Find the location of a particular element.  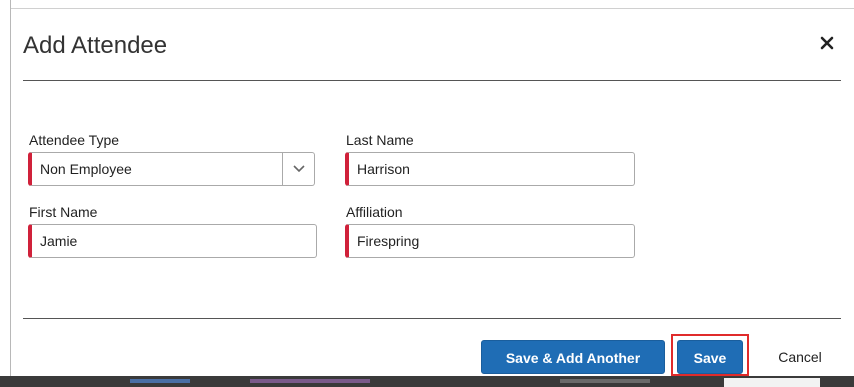

chevron-down-glyph is located at coordinates (298, 169).